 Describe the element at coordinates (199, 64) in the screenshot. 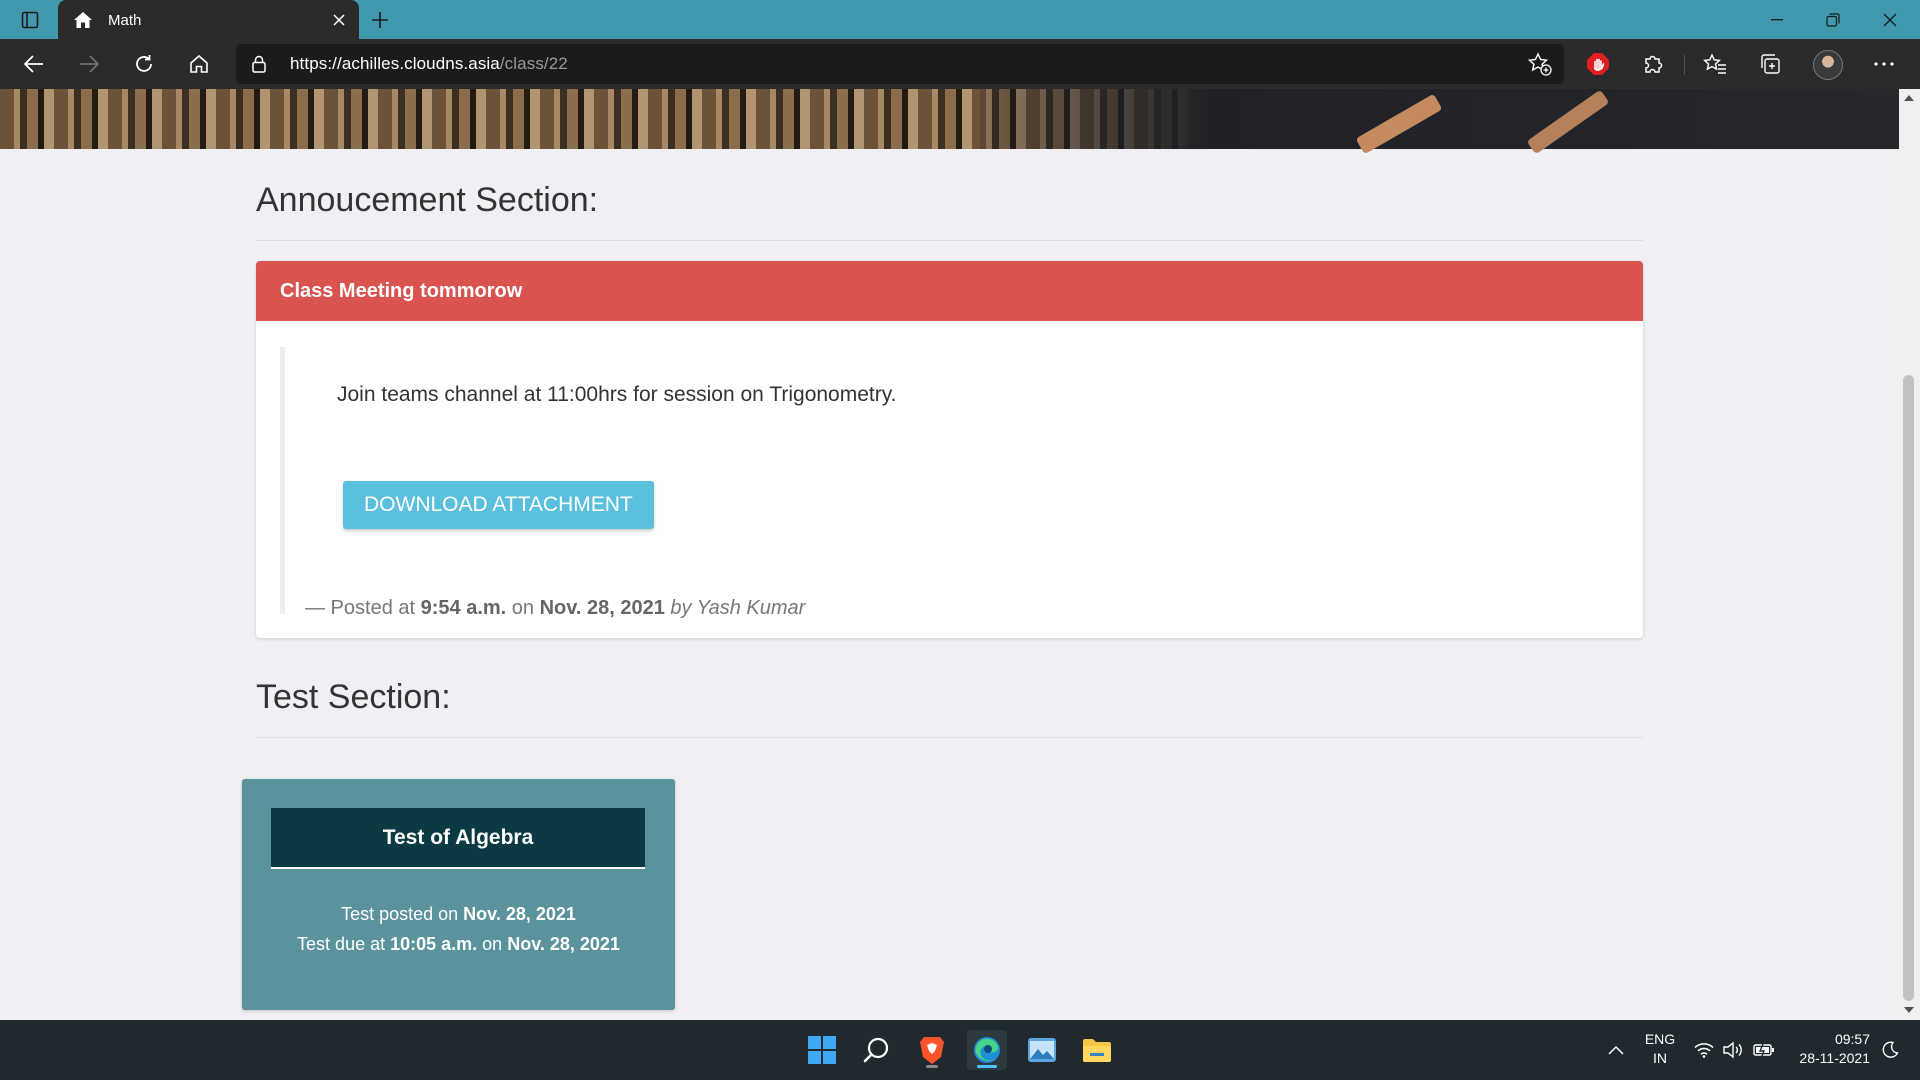

I see `home-icon` at that location.